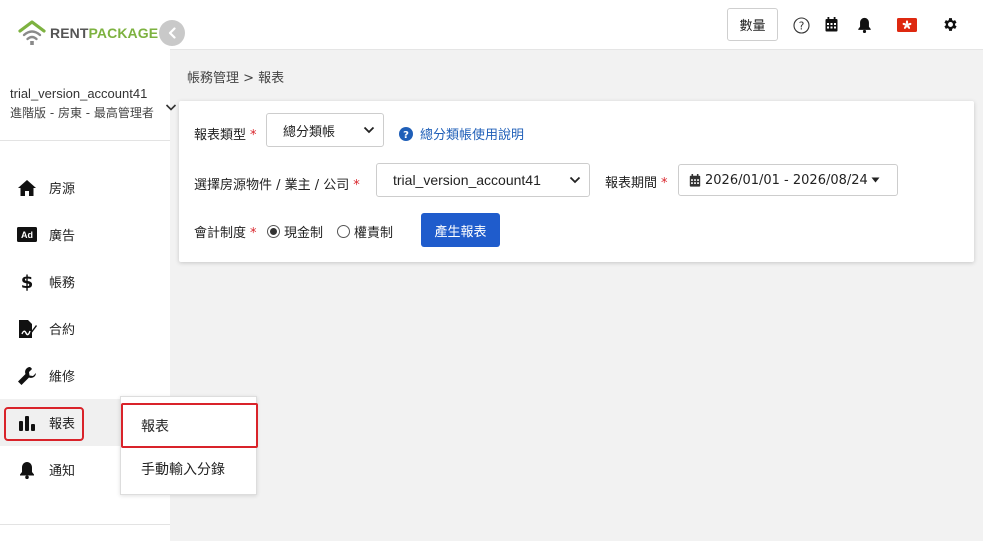 The width and height of the screenshot is (983, 541). Describe the element at coordinates (220, 135) in the screenshot. I see `report-type-label-text: 報表類型` at that location.